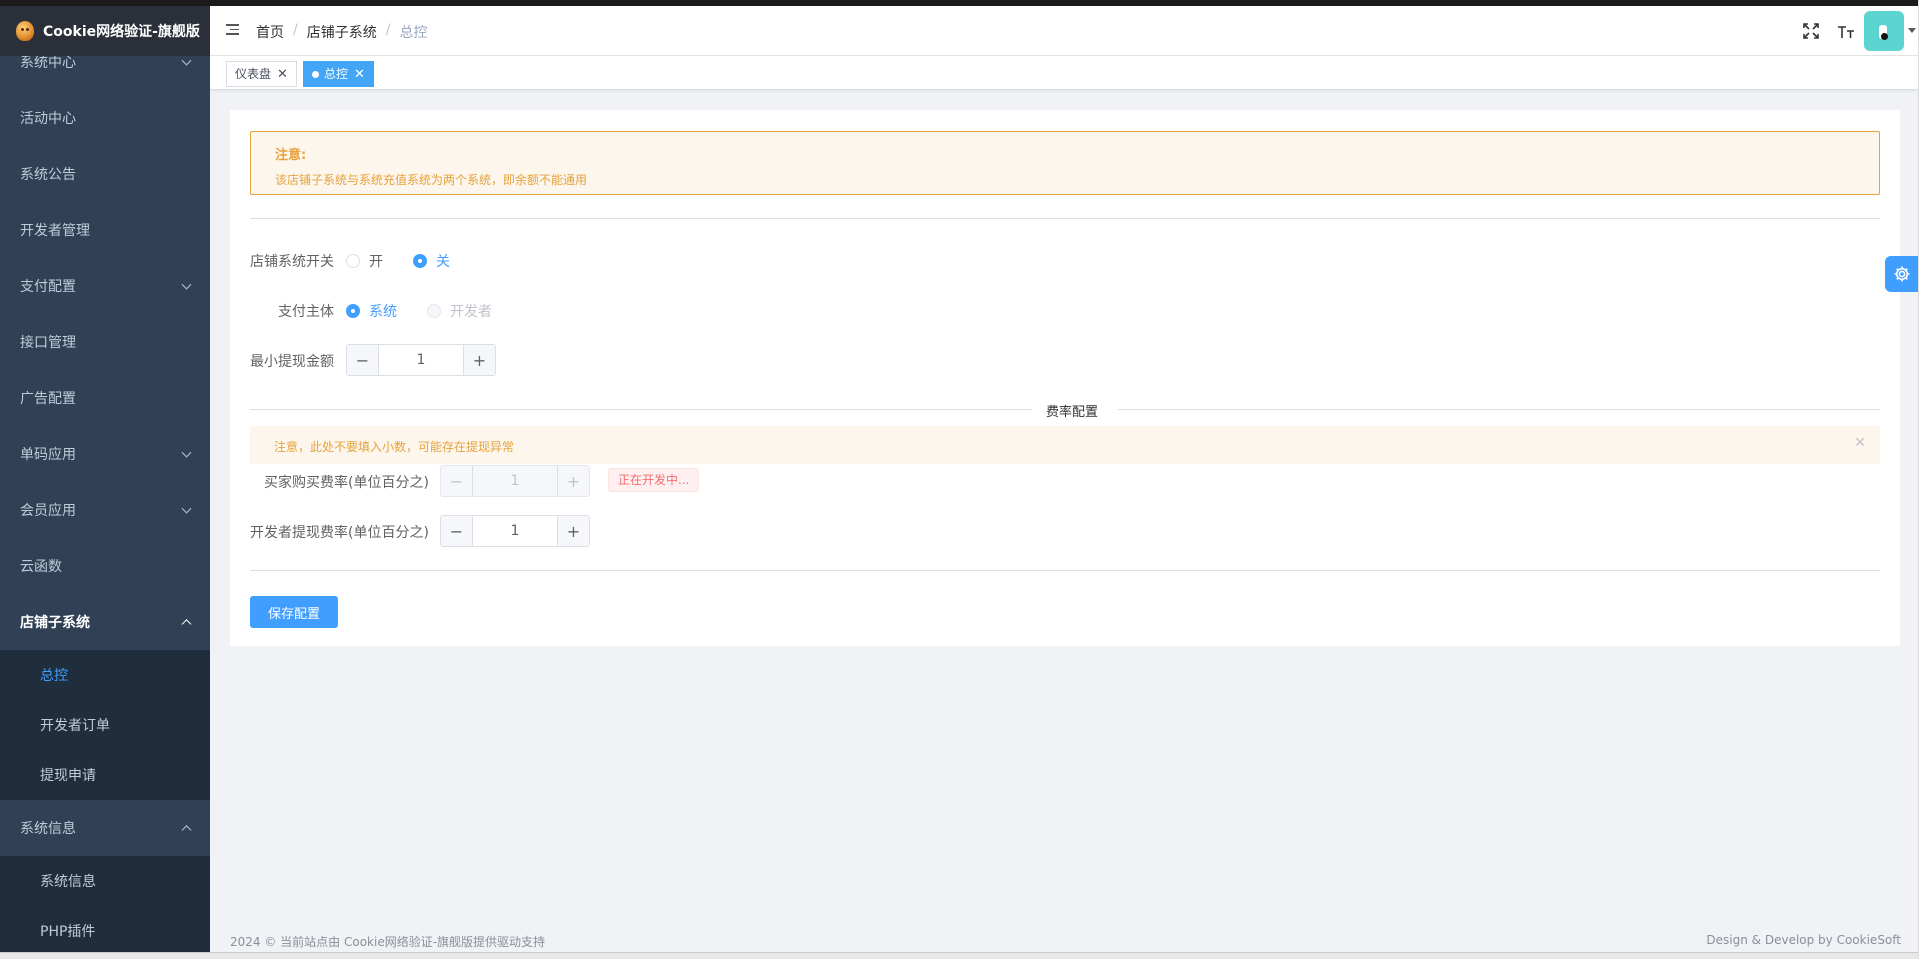 Image resolution: width=1928 pixels, height=959 pixels. Describe the element at coordinates (105, 342) in the screenshot. I see `sidebar-item-api: 接口管理` at that location.